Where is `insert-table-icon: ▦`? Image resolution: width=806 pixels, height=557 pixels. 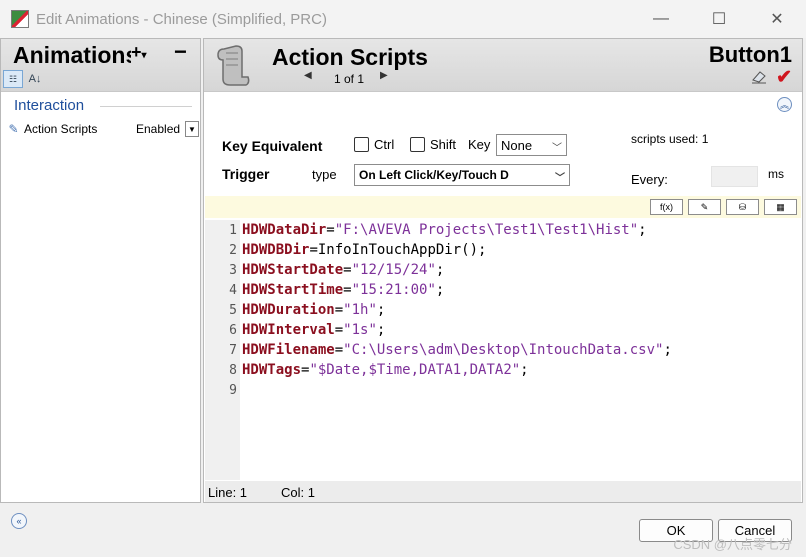
insert-table-icon: ▦ is located at coordinates (780, 207).